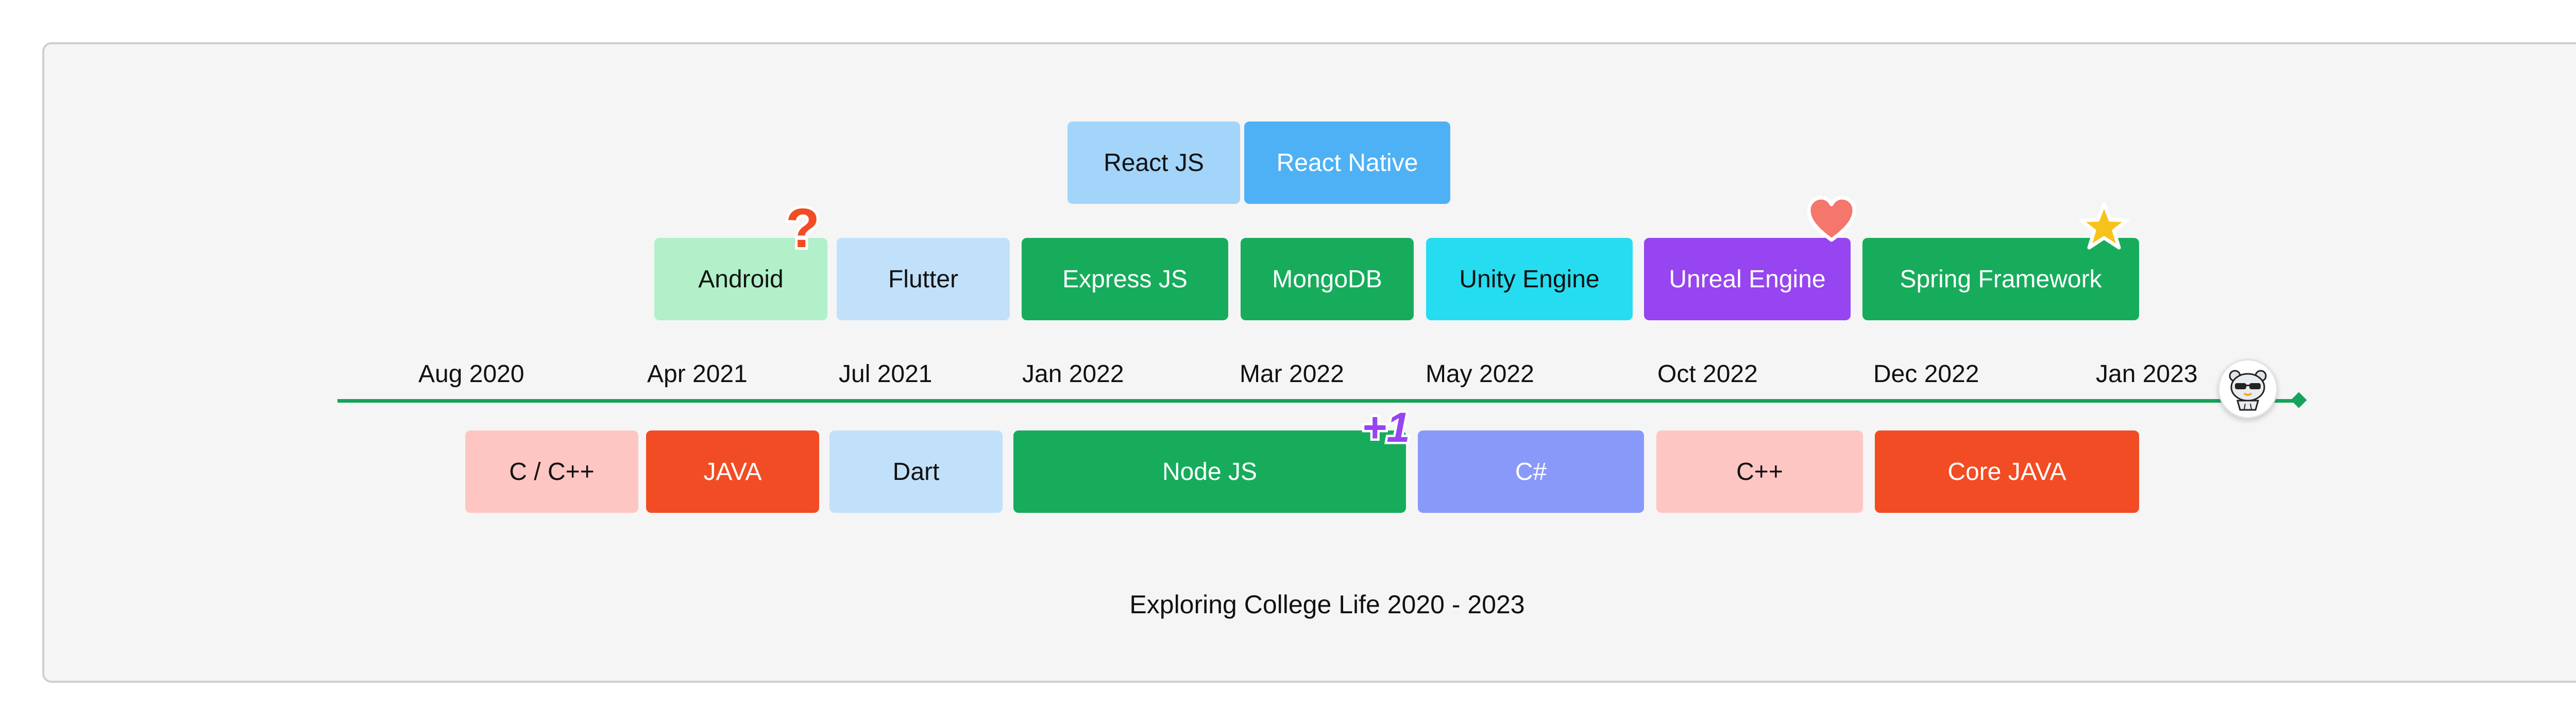 The width and height of the screenshot is (2576, 725). I want to click on block-node-js: Node JS, so click(1209, 471).